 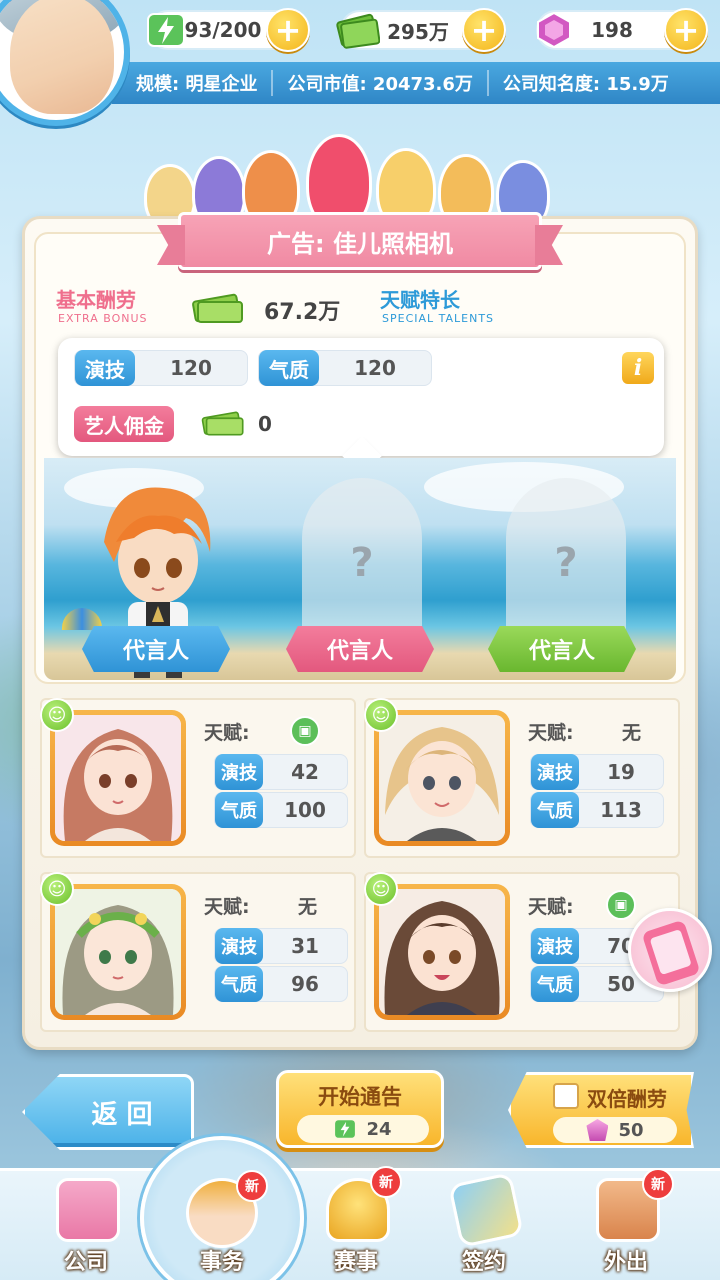 What do you see at coordinates (585, 84) in the screenshot?
I see `company-fame: 公司知名度: 15.9万` at bounding box center [585, 84].